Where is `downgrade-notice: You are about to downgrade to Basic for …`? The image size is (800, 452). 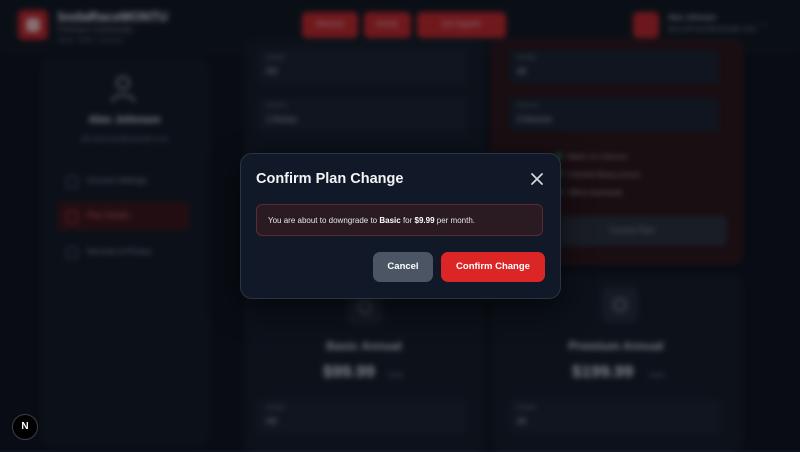
downgrade-notice: You are about to downgrade to Basic for … is located at coordinates (399, 220).